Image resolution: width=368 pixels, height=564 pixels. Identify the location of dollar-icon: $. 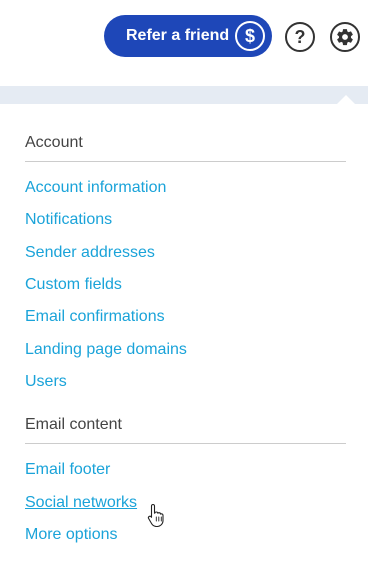
(250, 36).